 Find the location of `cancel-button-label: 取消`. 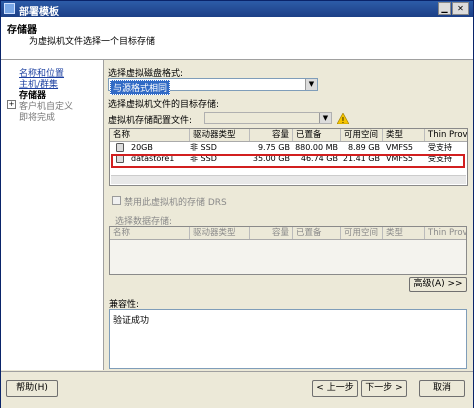

cancel-button-label: 取消 is located at coordinates (441, 388).